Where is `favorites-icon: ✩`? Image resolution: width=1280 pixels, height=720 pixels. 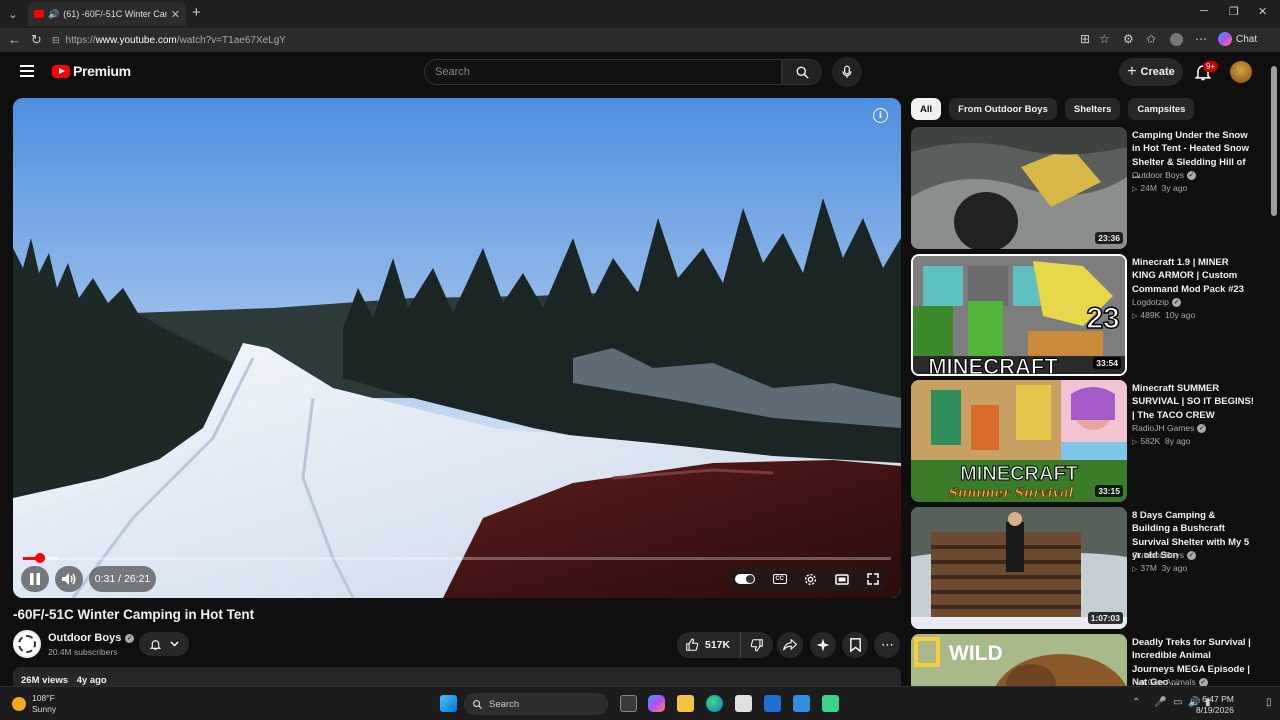 favorites-icon: ✩ is located at coordinates (1151, 39).